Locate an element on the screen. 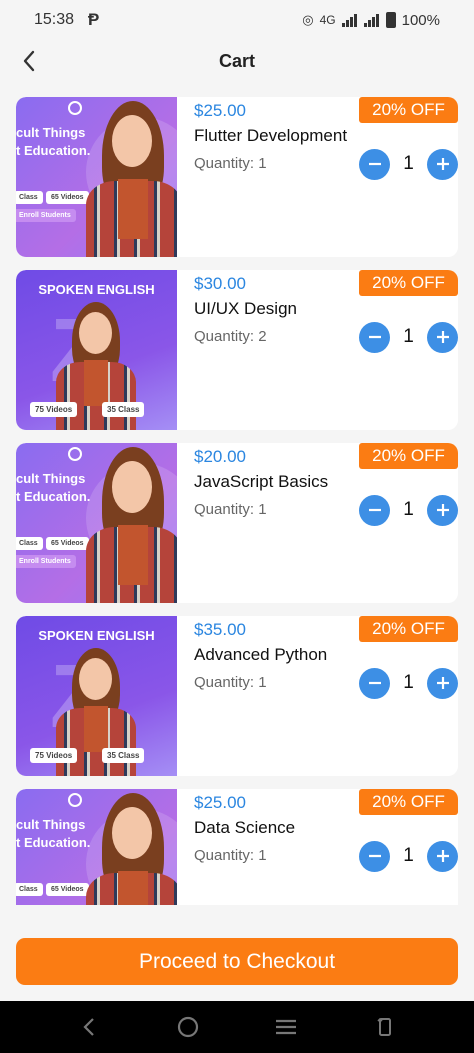 The width and height of the screenshot is (474, 1053). battery-icon is located at coordinates (390, 20).